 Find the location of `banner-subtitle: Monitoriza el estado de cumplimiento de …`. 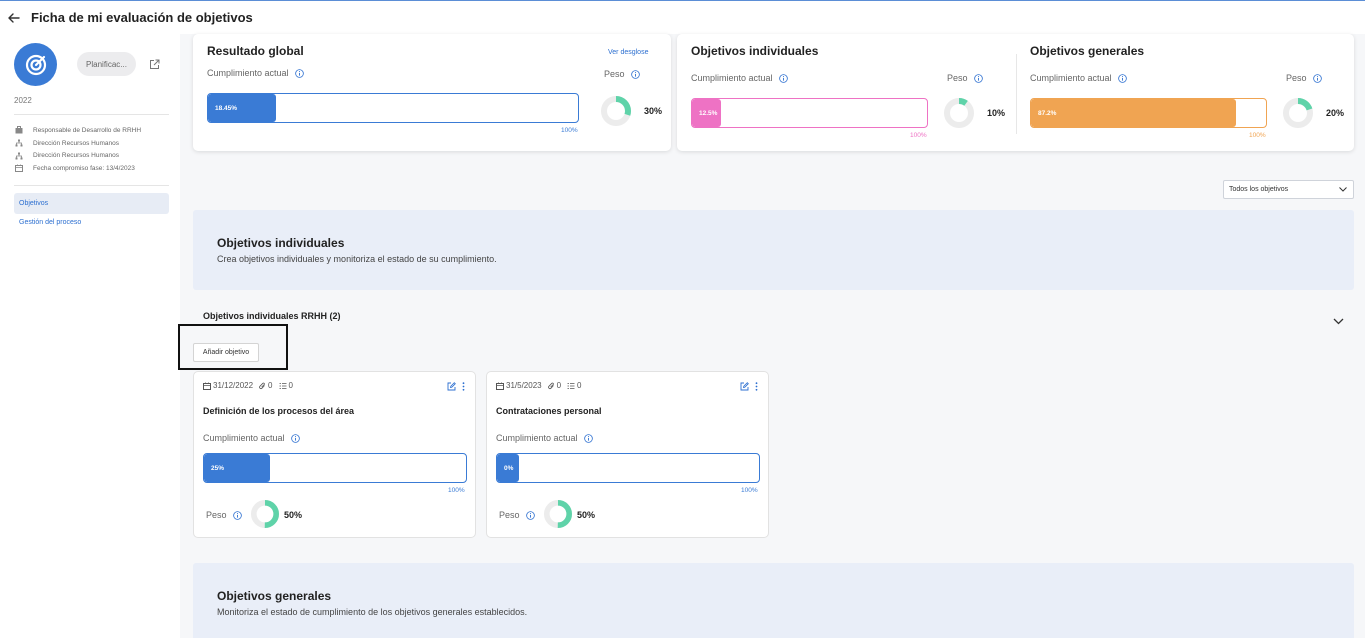

banner-subtitle: Monitoriza el estado de cumplimiento de … is located at coordinates (372, 612).